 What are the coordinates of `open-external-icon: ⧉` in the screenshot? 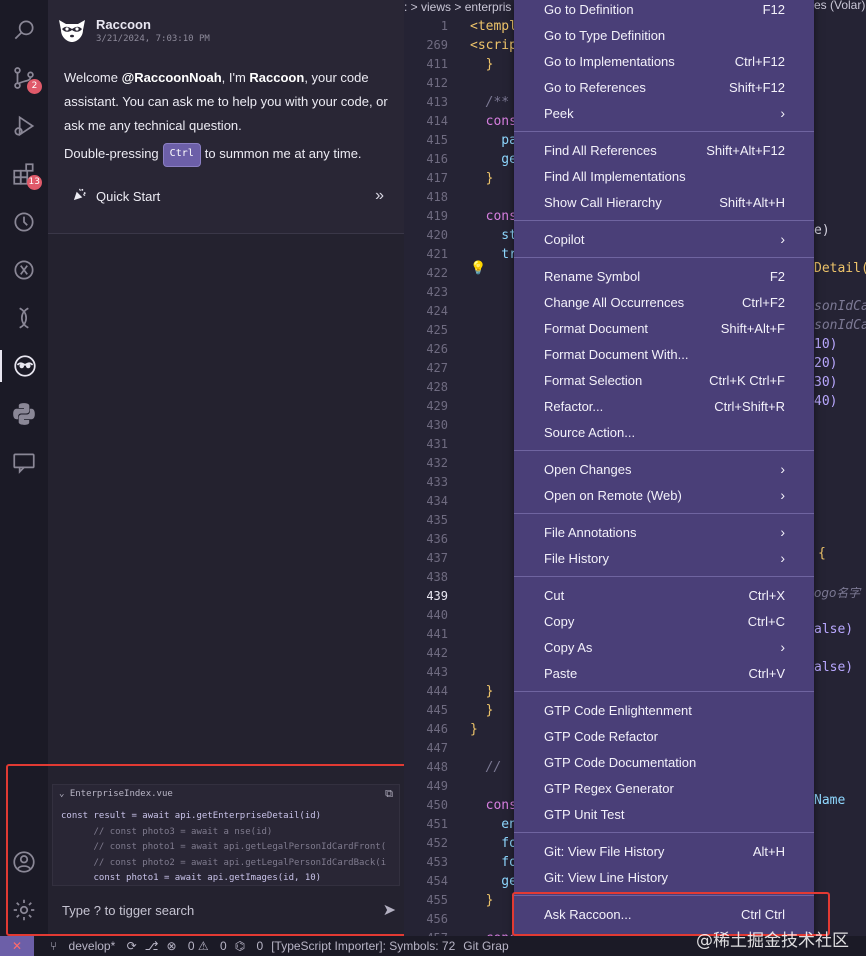 It's located at (389, 794).